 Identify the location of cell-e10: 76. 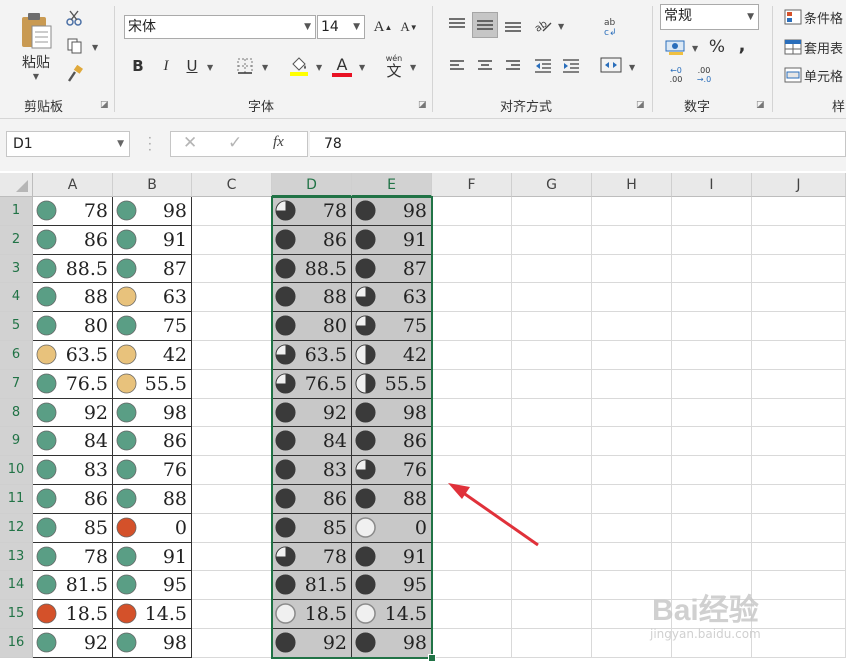
(392, 470).